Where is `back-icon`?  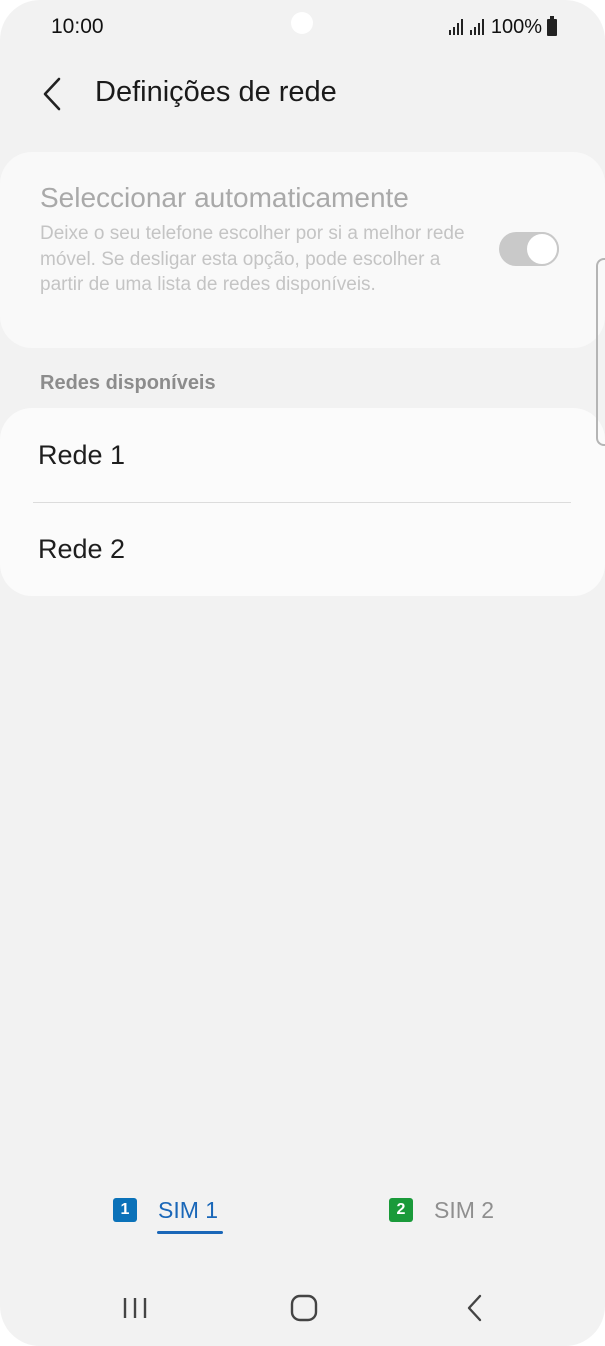 back-icon is located at coordinates (474, 1308).